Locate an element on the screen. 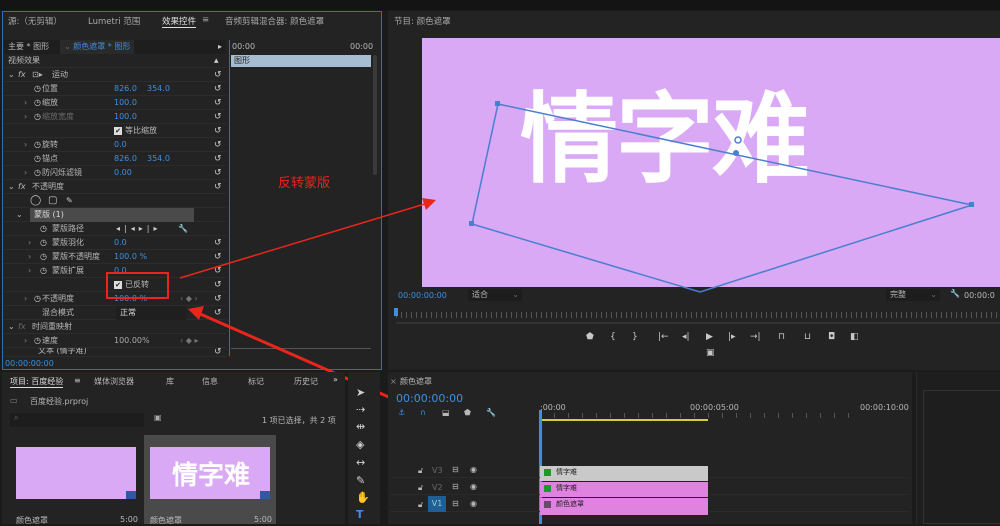 The image size is (1000, 526). snap-icon: ⚓ is located at coordinates (401, 412).